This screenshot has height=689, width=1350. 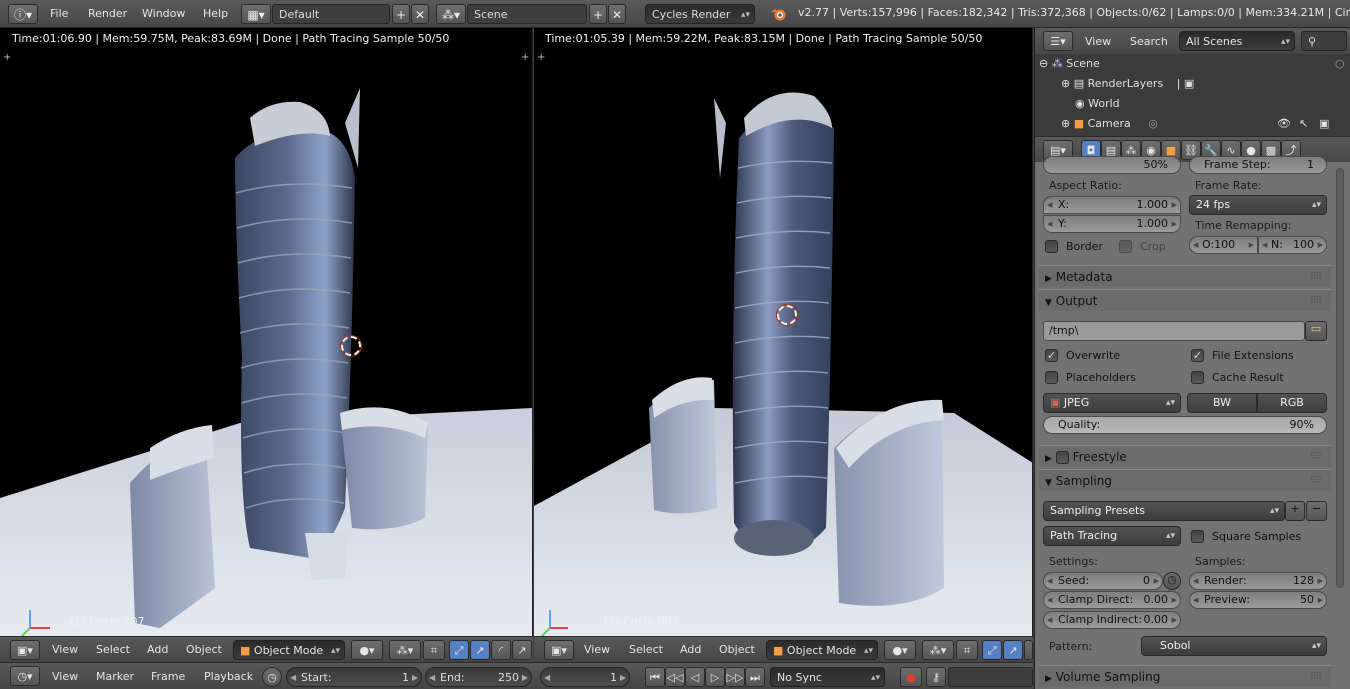 I want to click on menu-search: Search, so click(x=1149, y=42).